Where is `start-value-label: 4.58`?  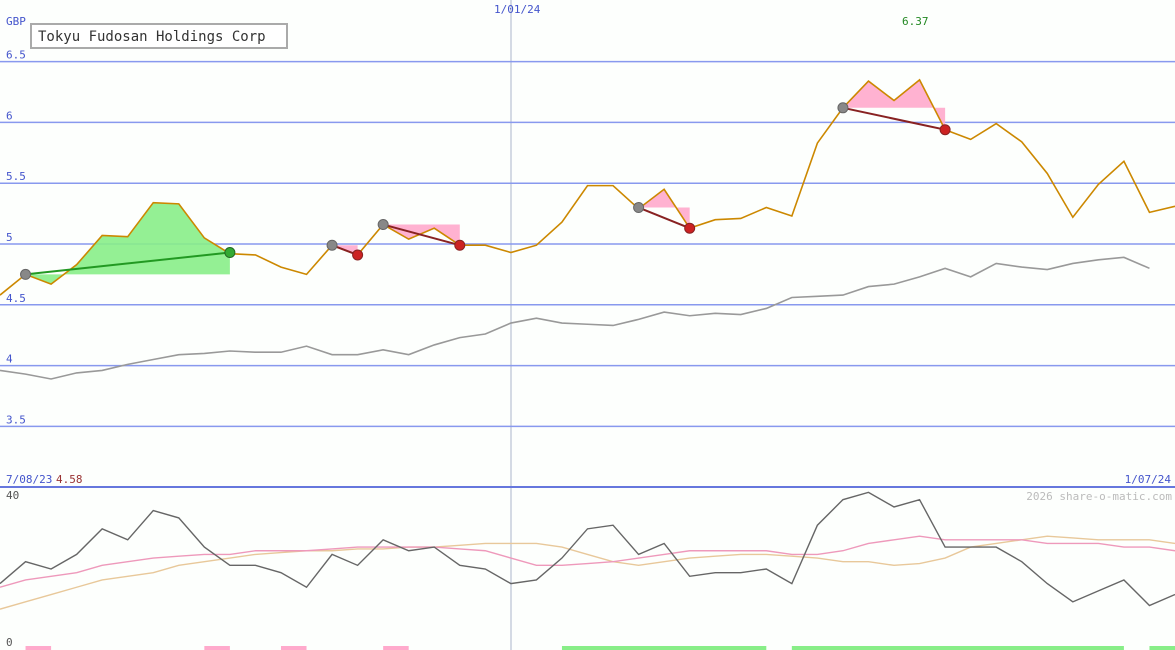
start-value-label: 4.58 is located at coordinates (69, 479).